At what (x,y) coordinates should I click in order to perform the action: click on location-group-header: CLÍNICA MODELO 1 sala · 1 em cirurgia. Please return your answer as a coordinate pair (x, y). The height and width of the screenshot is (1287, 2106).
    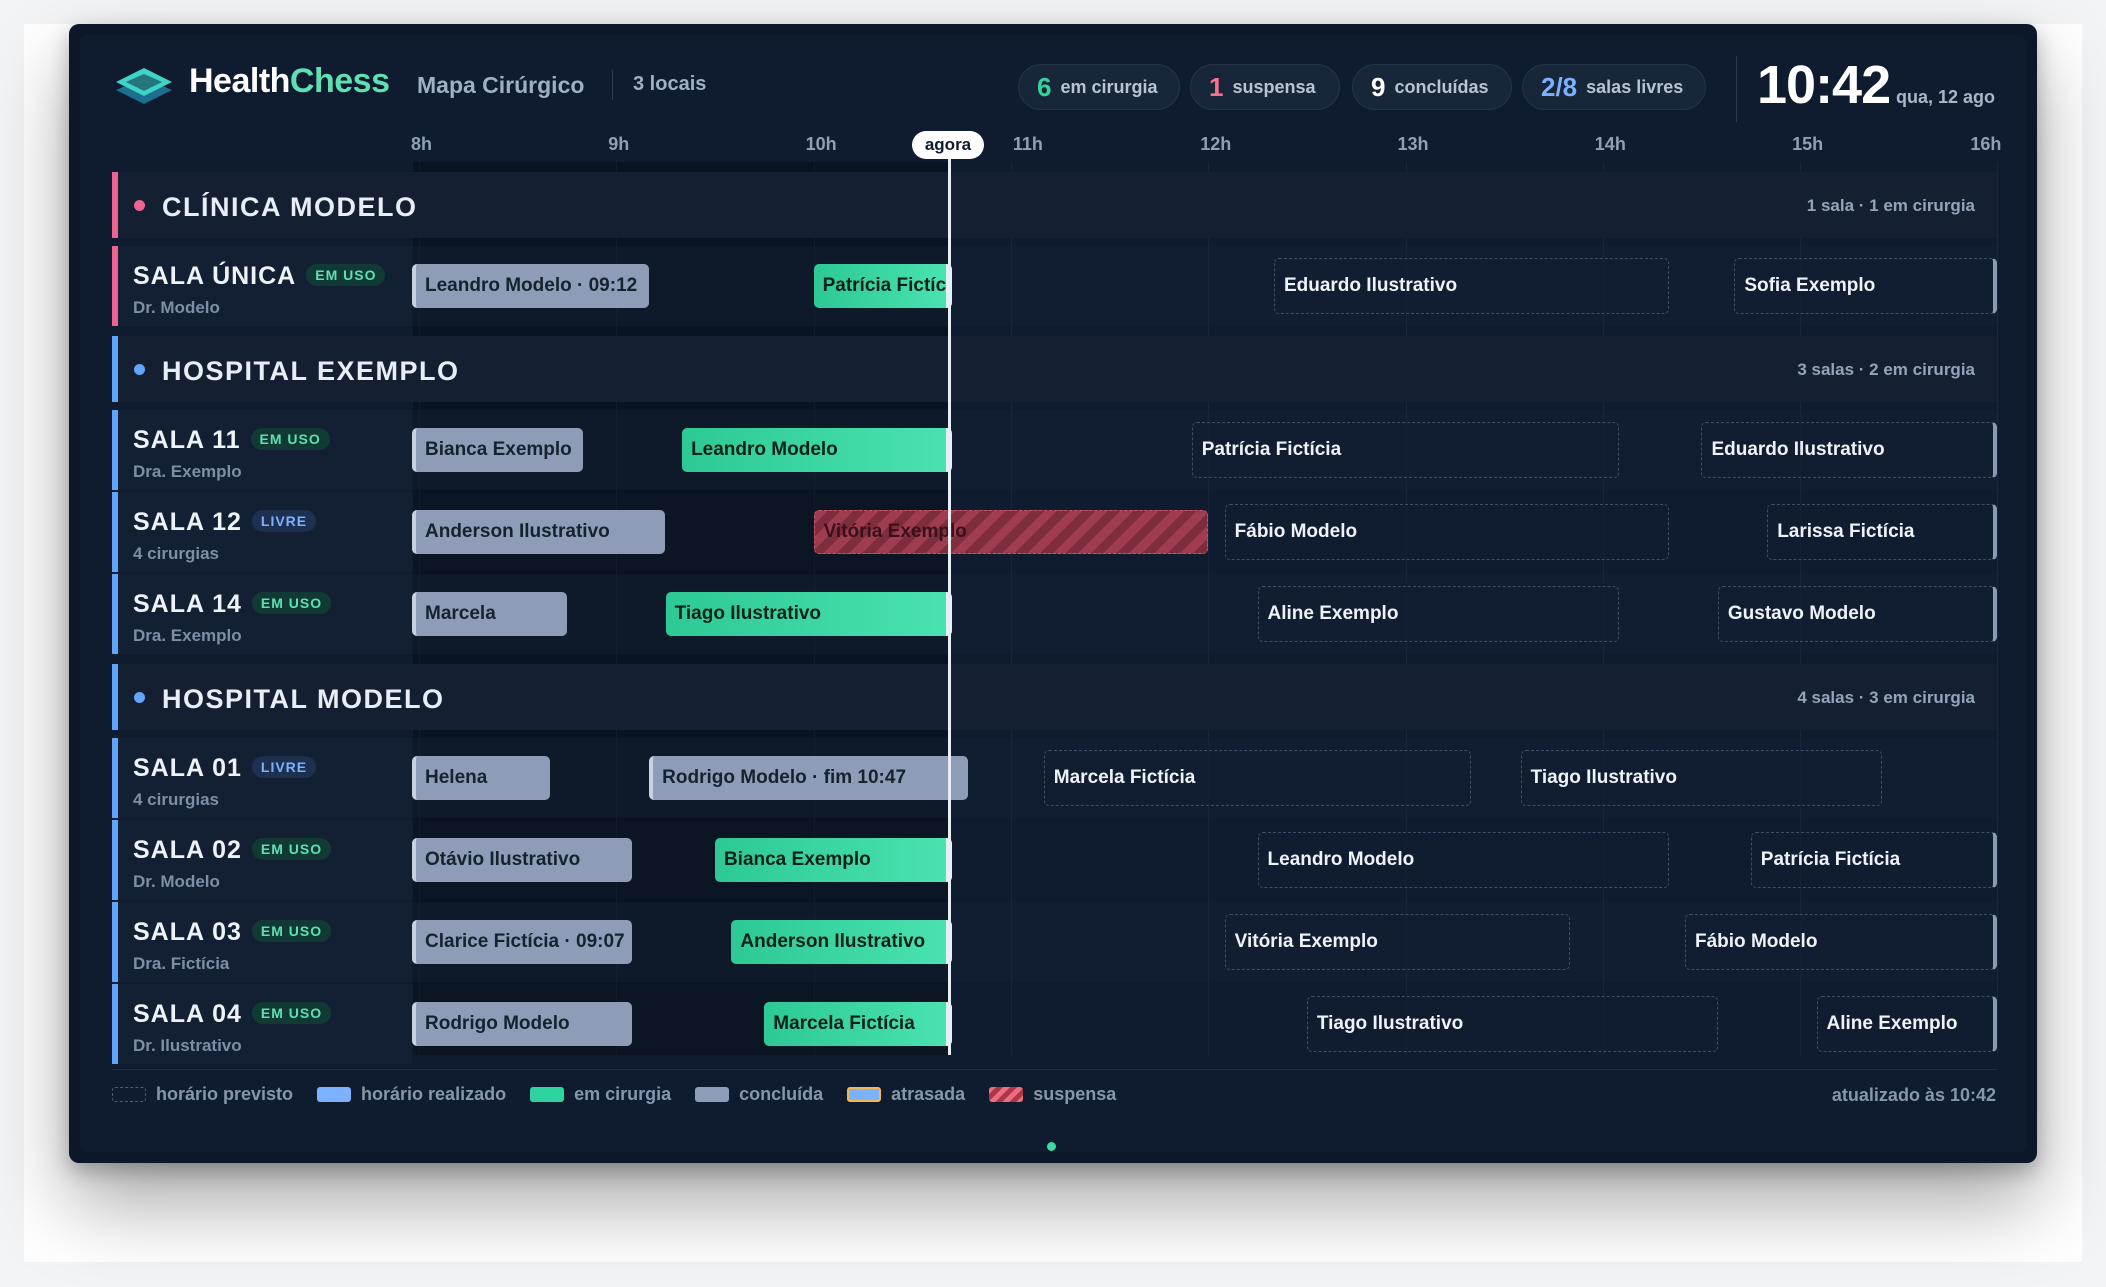
    Looking at the image, I should click on (1054, 205).